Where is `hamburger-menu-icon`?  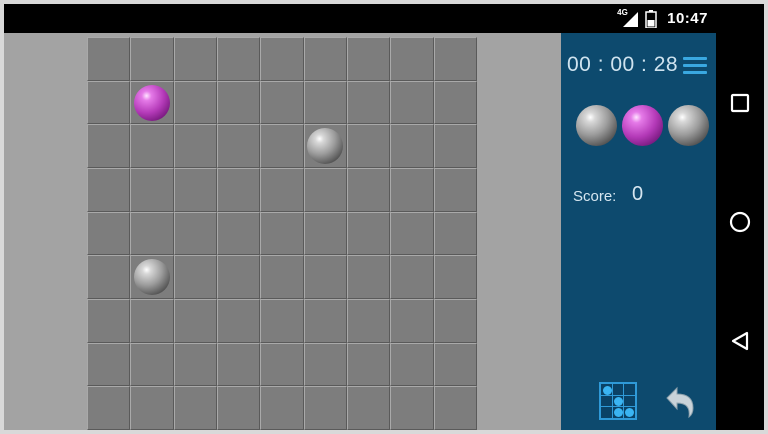 hamburger-menu-icon is located at coordinates (695, 66).